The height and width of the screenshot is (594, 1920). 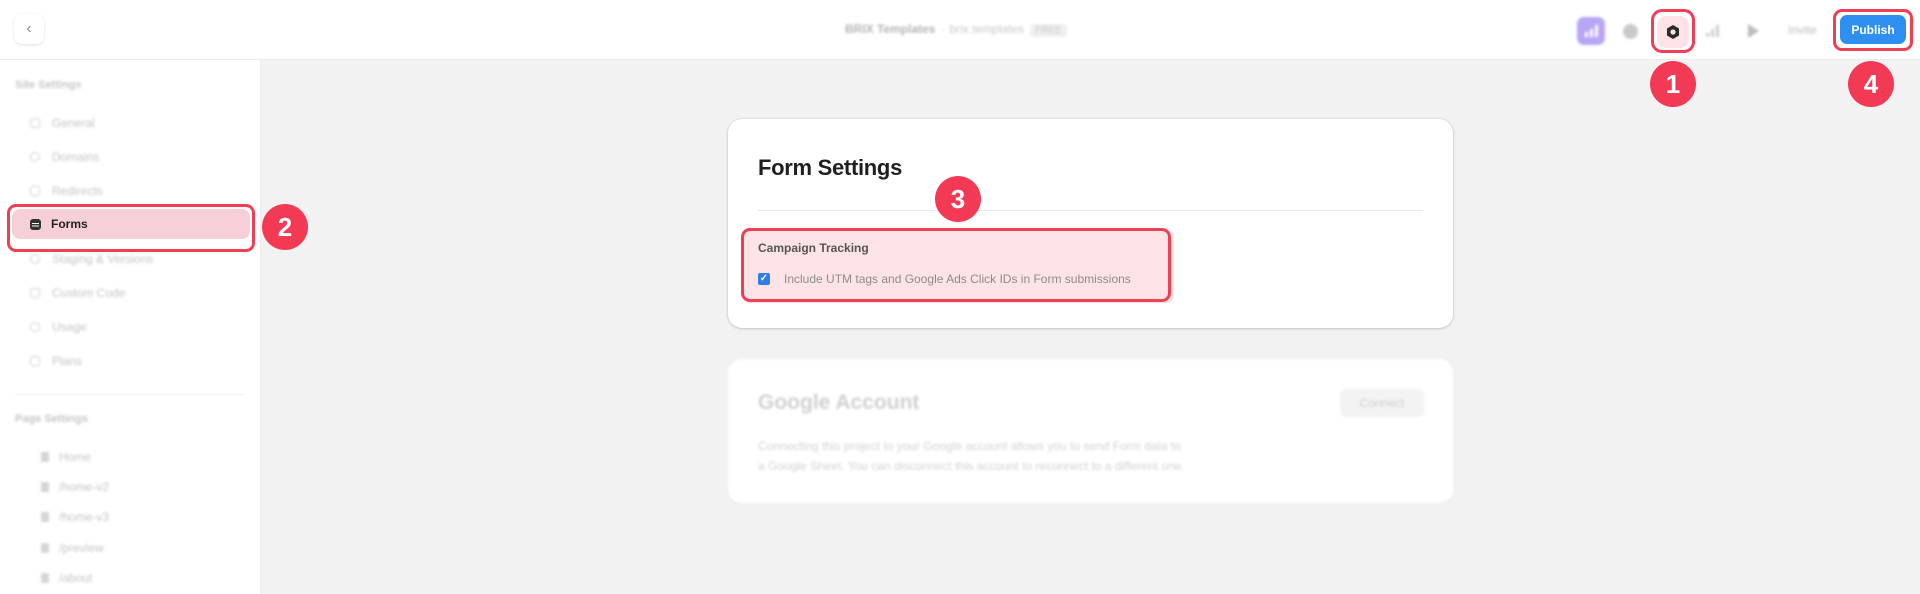 I want to click on sidebar-item-label: /home-v3, so click(x=84, y=517).